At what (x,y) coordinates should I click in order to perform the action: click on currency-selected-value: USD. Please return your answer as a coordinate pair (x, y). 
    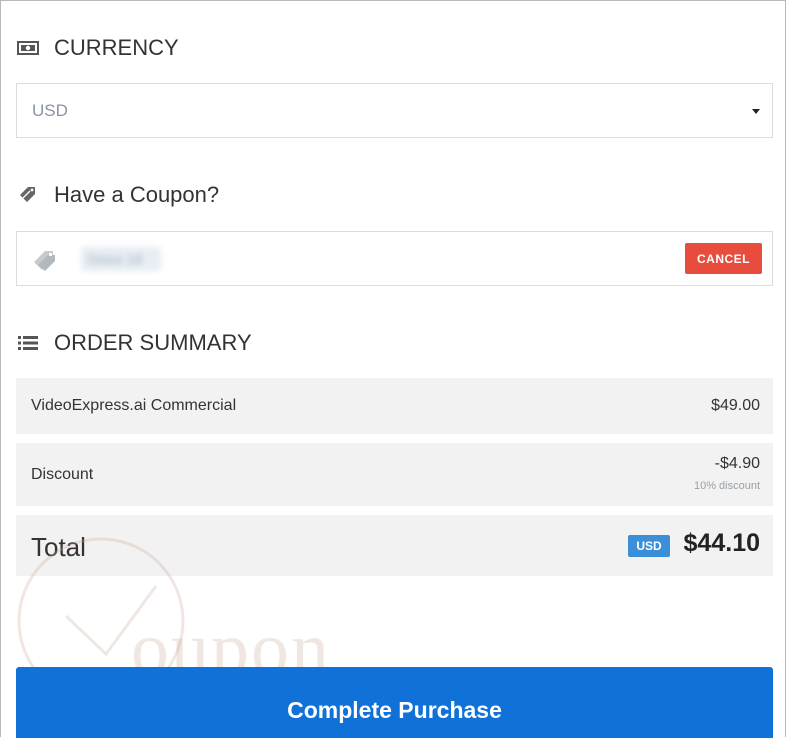
    Looking at the image, I should click on (50, 110).